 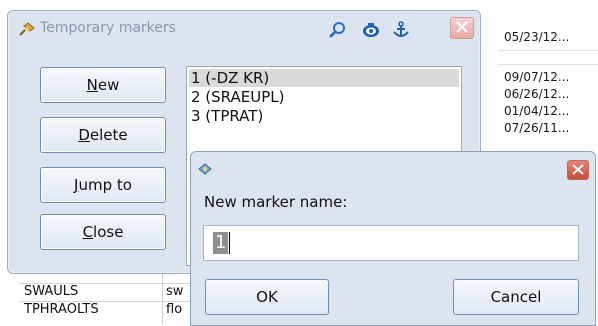 What do you see at coordinates (324, 78) in the screenshot?
I see `list-item: 1 (-DZ KR)` at bounding box center [324, 78].